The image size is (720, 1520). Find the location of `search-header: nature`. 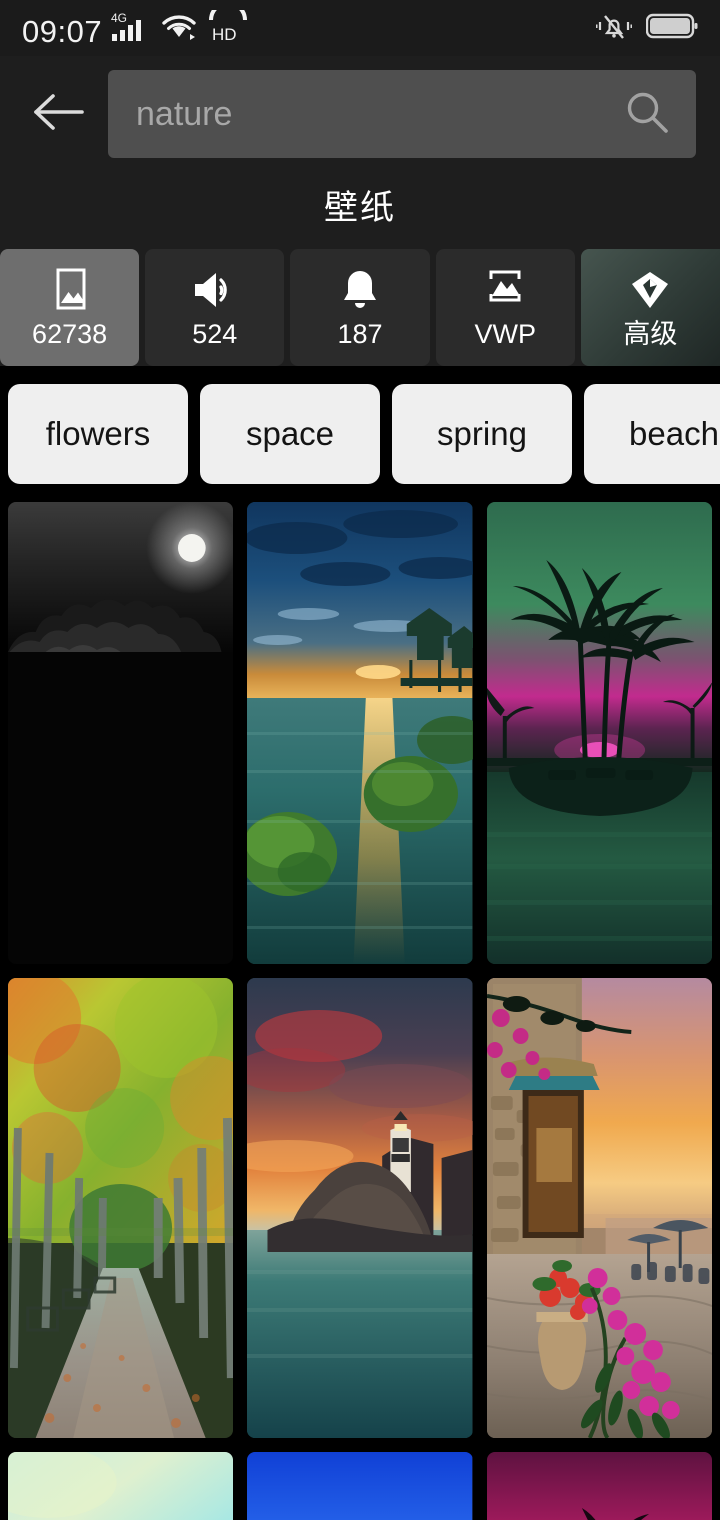

search-header: nature is located at coordinates (360, 107).